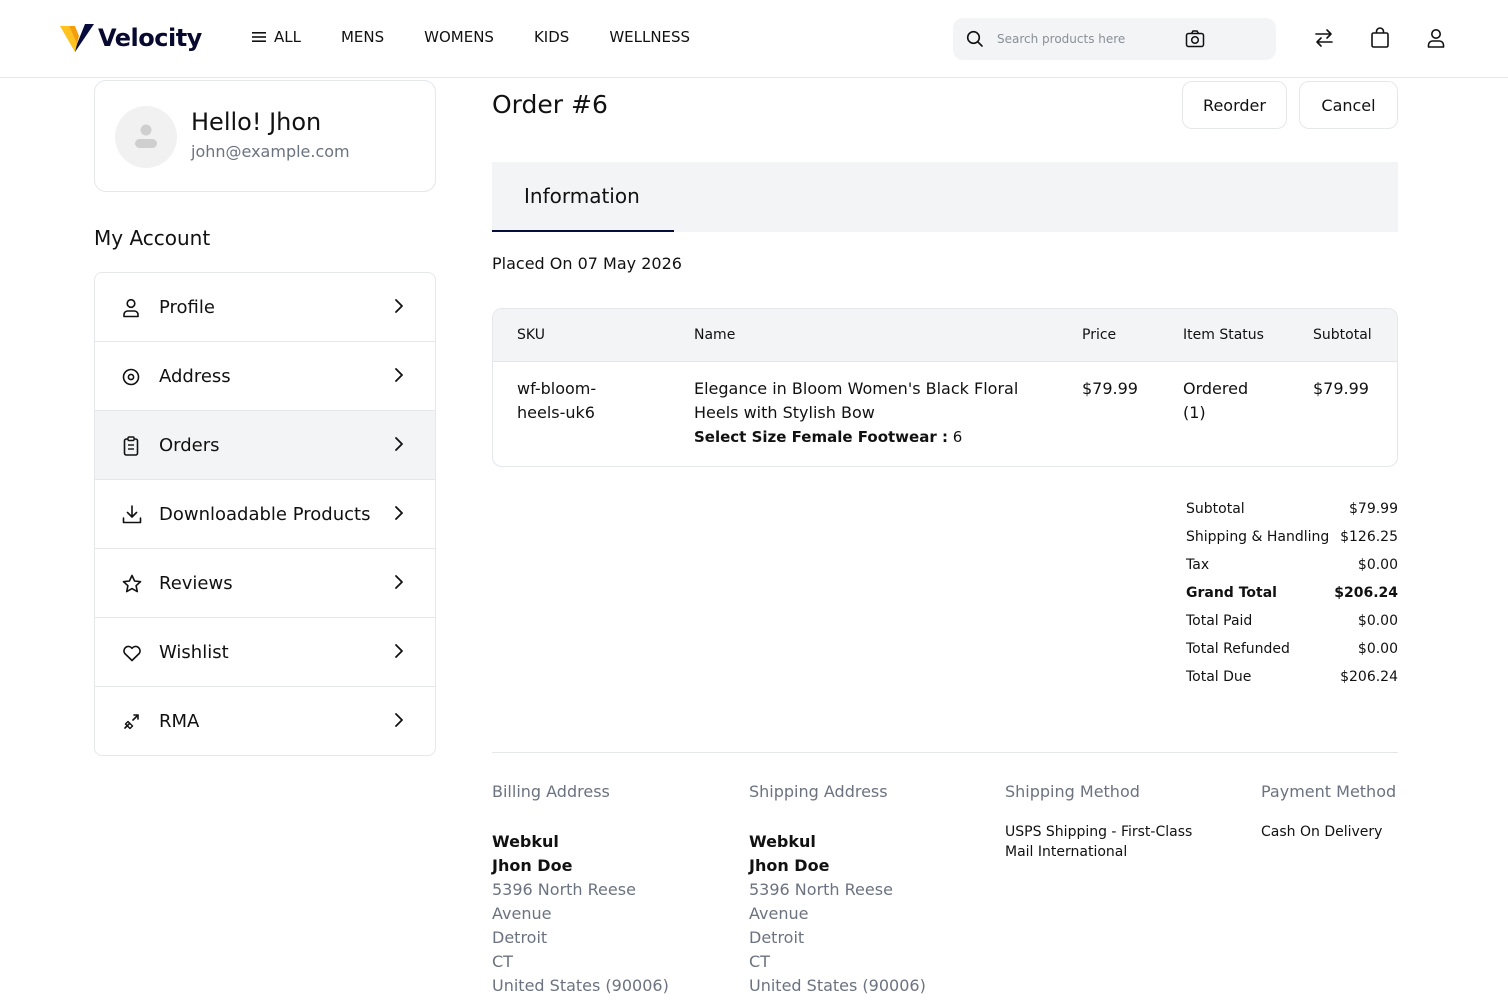 The image size is (1508, 1000). Describe the element at coordinates (189, 445) in the screenshot. I see `sidebar-item-label: Orders` at that location.